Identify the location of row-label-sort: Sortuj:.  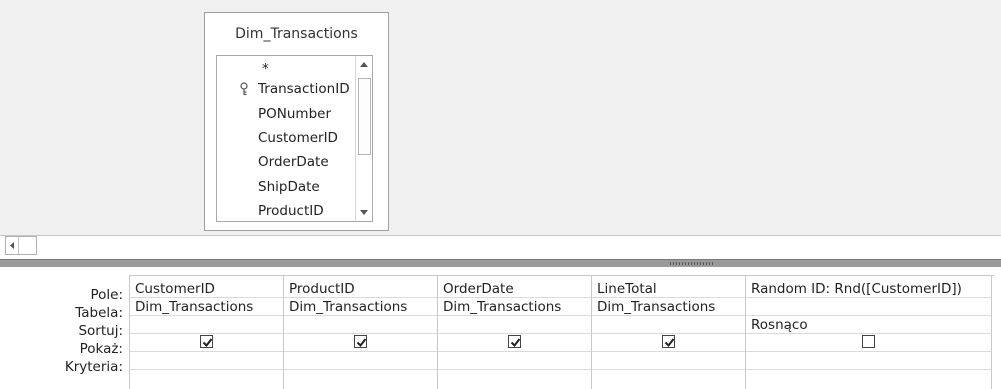
(100, 331).